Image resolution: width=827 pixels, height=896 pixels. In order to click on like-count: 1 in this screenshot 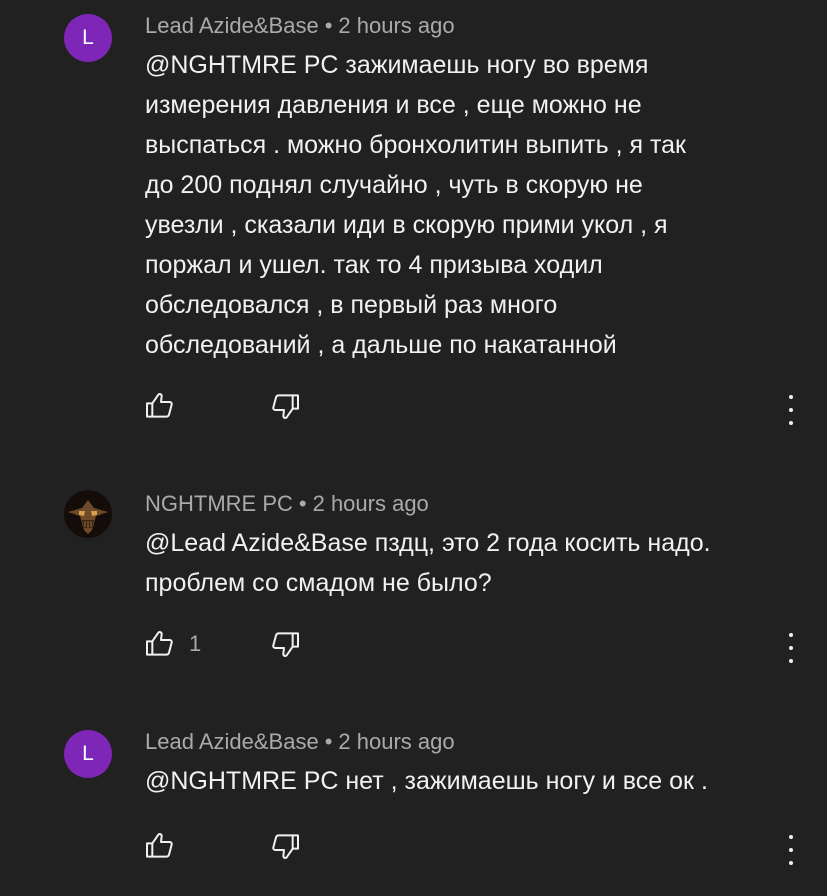, I will do `click(195, 643)`.